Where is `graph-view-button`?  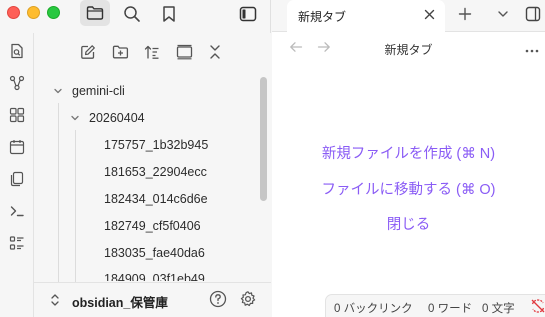 graph-view-button is located at coordinates (17, 85).